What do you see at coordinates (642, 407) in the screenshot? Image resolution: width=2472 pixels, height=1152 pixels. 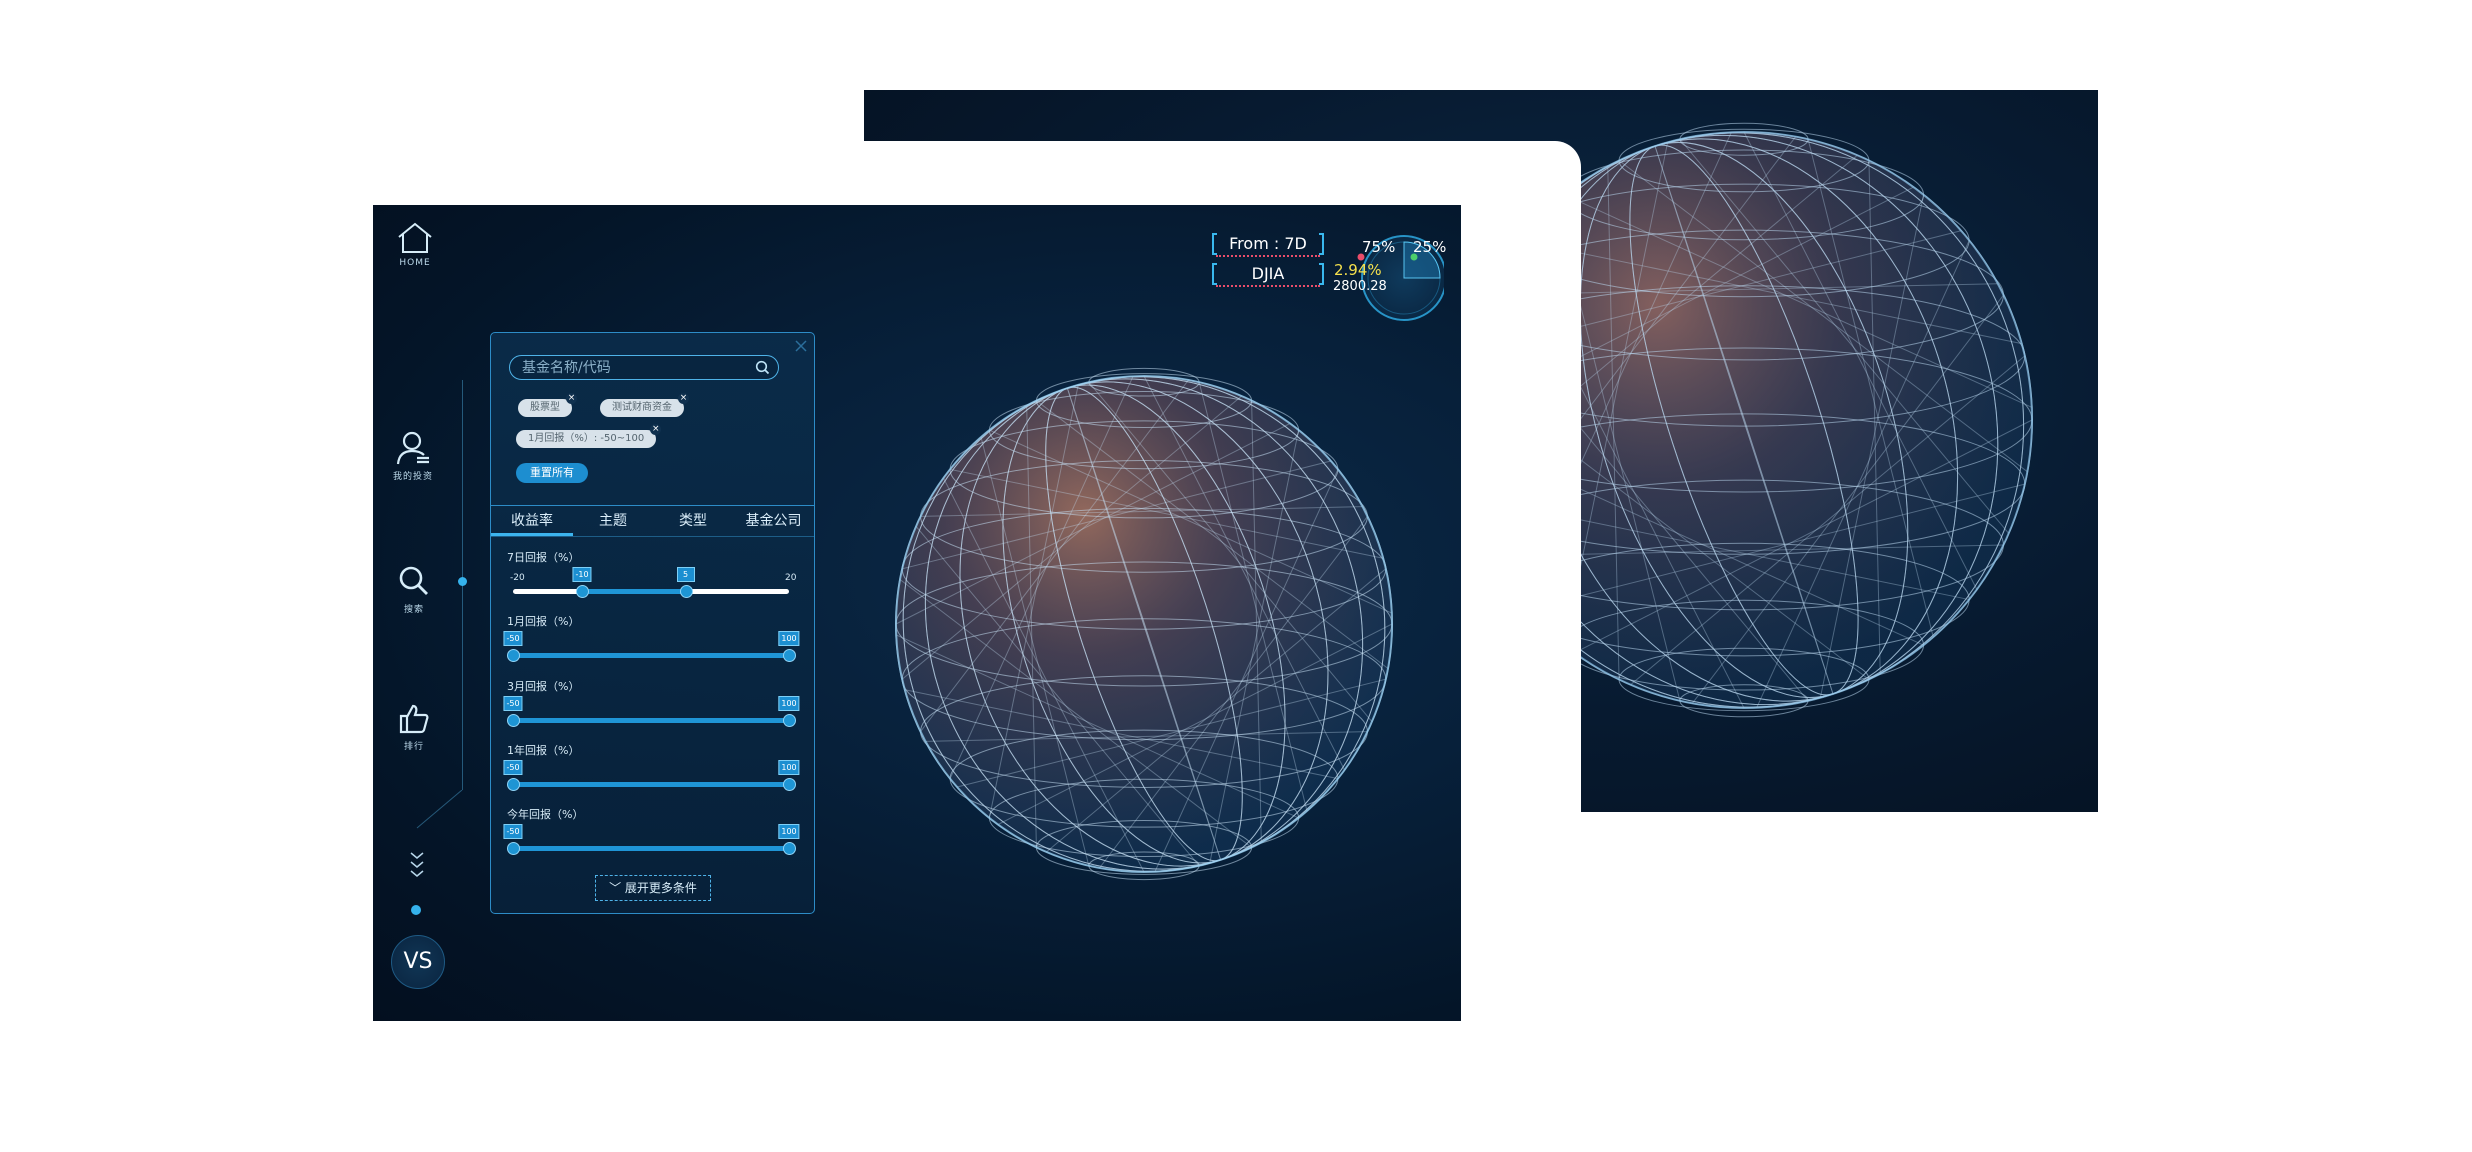 I see `filter-tag-label: 测试财商资金` at bounding box center [642, 407].